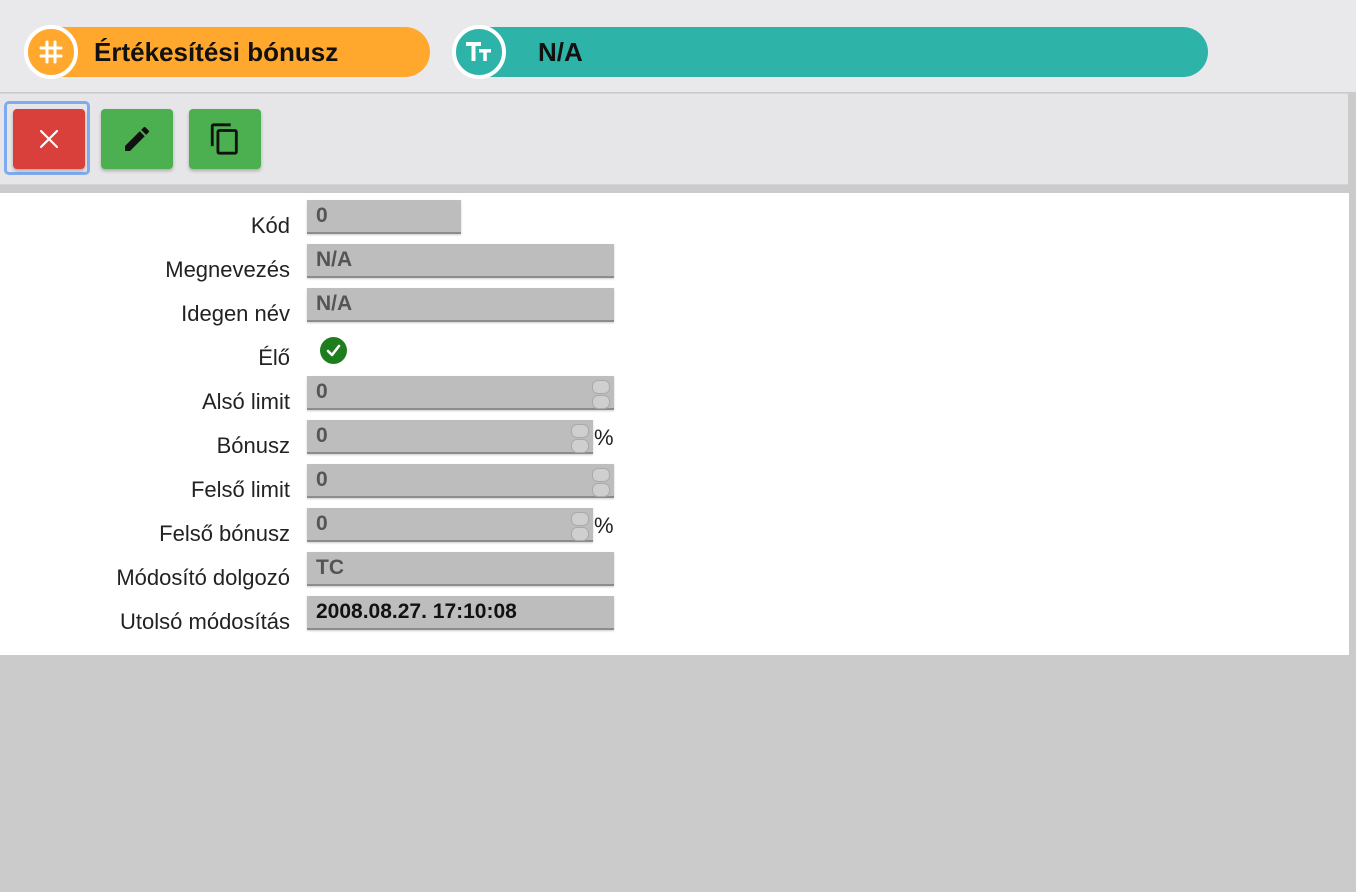 The image size is (1356, 892). I want to click on bonusz-label: Bónusz, so click(253, 445).